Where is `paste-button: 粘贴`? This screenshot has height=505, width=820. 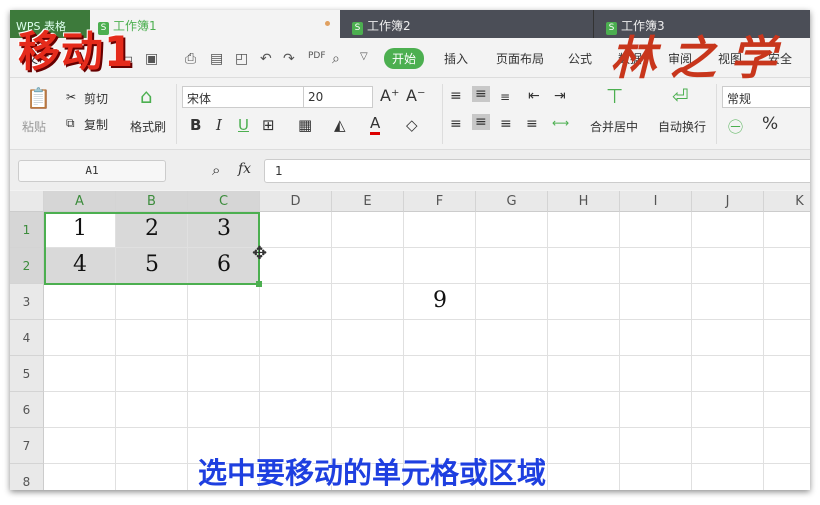 paste-button: 粘贴 is located at coordinates (34, 126).